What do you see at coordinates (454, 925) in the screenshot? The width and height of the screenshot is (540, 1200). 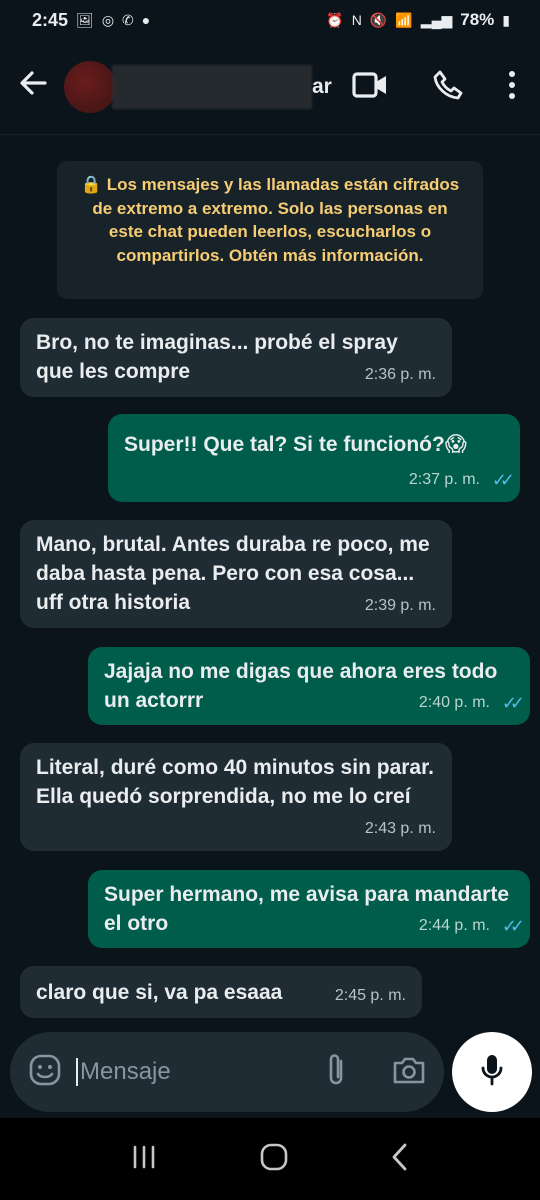 I see `message-time: 2:44 p. m.` at bounding box center [454, 925].